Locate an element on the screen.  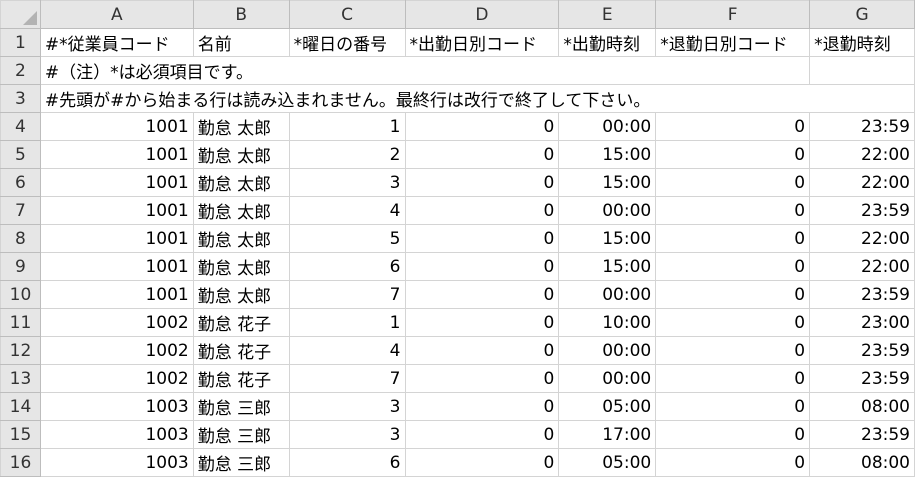
row-header: 15 is located at coordinates (20, 434).